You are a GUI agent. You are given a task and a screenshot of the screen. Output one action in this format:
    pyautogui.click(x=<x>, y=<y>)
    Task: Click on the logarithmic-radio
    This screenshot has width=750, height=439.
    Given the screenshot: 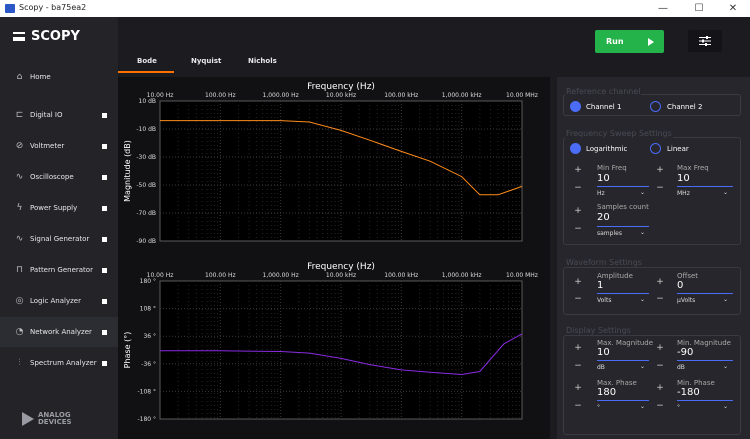 What is the action you would take?
    pyautogui.click(x=575, y=148)
    